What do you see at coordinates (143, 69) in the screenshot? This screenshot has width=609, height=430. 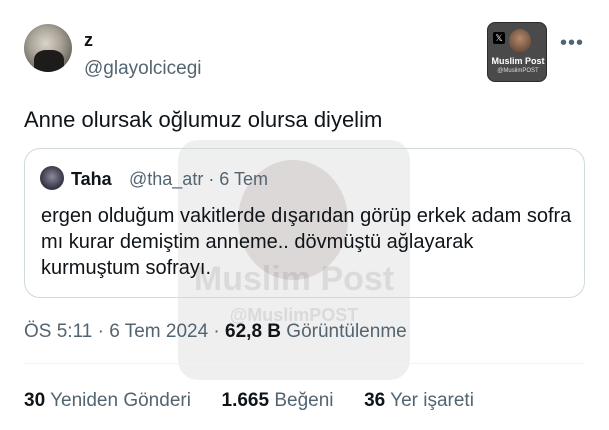 I see `author-handle: @glayolcicegi` at bounding box center [143, 69].